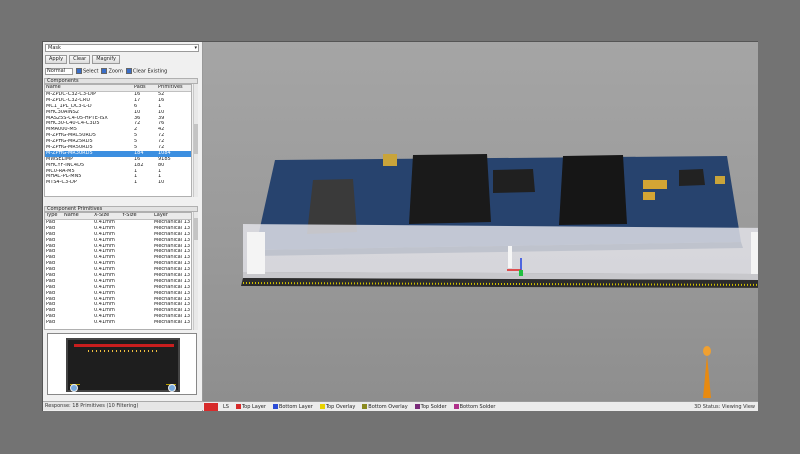 The image size is (800, 454). What do you see at coordinates (195, 271) in the screenshot?
I see `primitives-scrollbar` at bounding box center [195, 271].